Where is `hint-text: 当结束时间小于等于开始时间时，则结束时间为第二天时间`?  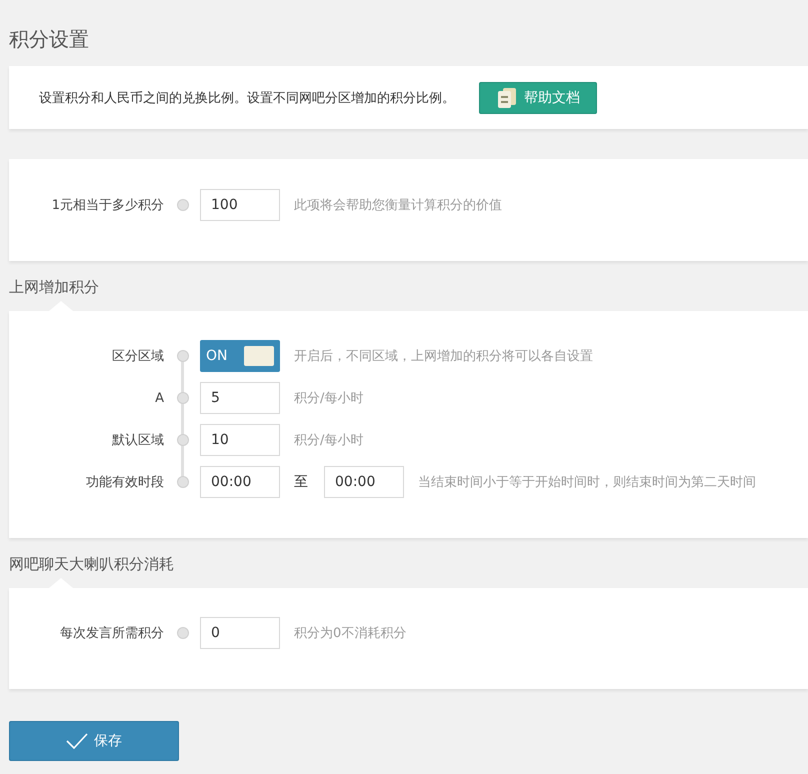 hint-text: 当结束时间小于等于开始时间时，则结束时间为第二天时间 is located at coordinates (587, 482).